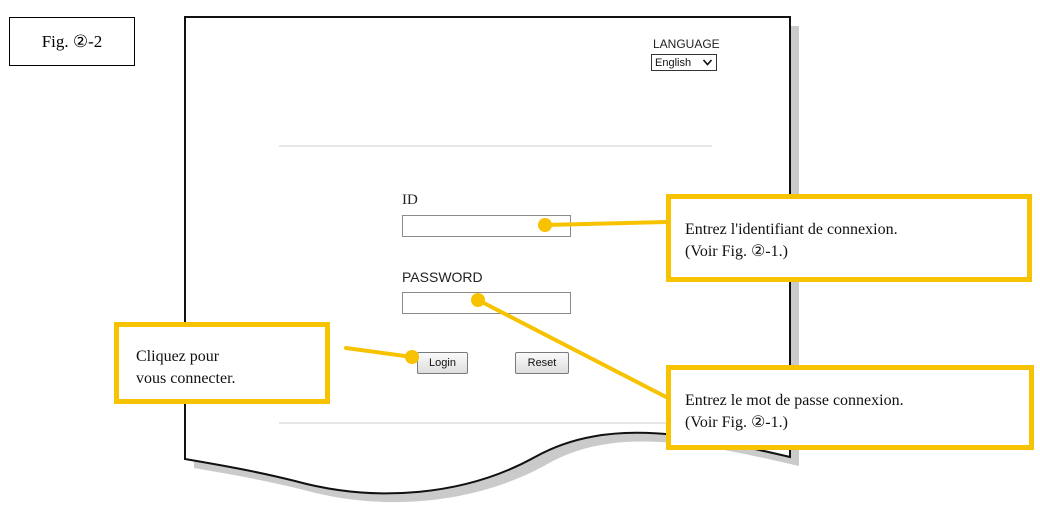 Image resolution: width=1040 pixels, height=507 pixels. I want to click on language-select: English, so click(684, 62).